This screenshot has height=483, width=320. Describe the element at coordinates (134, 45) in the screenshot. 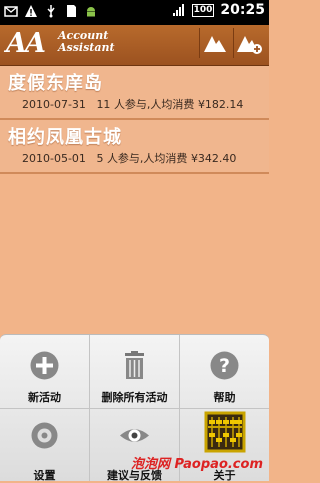

I see `app-header: AA Account Assistant` at that location.